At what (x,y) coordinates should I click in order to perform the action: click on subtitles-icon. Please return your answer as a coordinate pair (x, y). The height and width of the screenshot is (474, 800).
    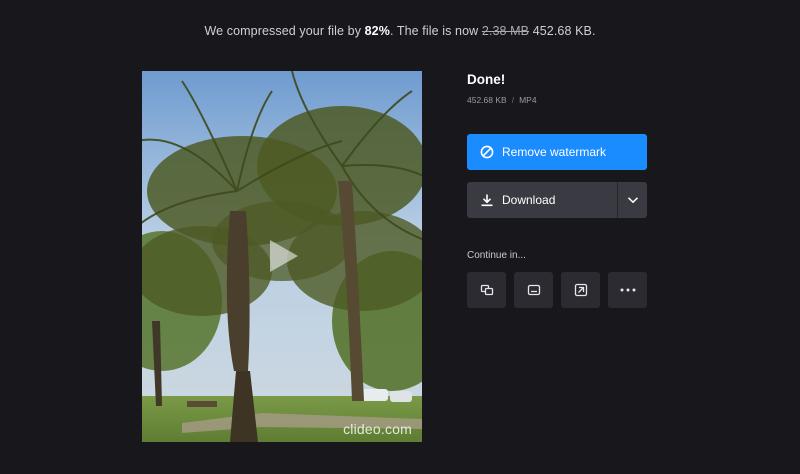
    Looking at the image, I should click on (533, 290).